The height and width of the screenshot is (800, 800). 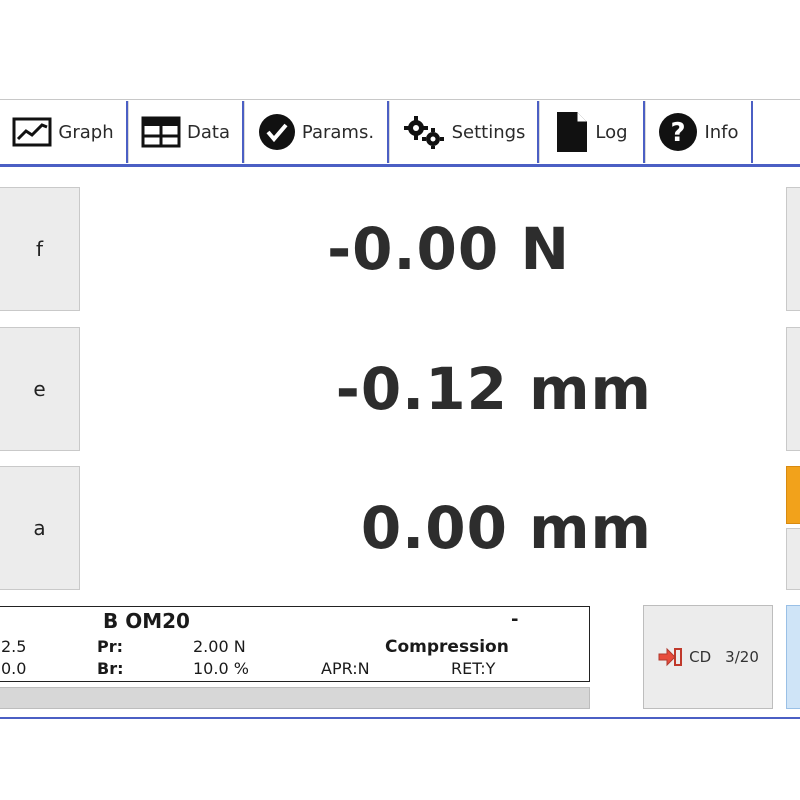 I want to click on document-icon, so click(x=572, y=132).